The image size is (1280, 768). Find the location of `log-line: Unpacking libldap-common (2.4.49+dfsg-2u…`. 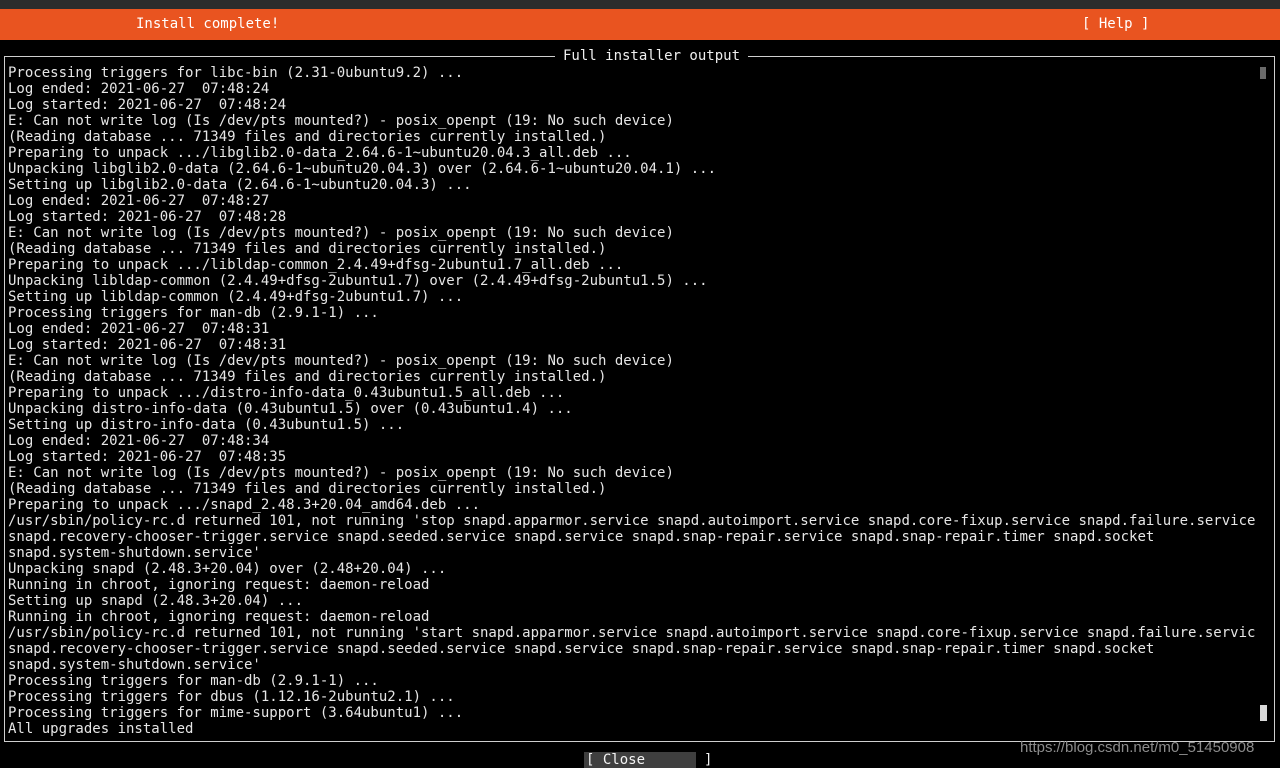

log-line: Unpacking libldap-common (2.4.49+dfsg-2u… is located at coordinates (358, 281).